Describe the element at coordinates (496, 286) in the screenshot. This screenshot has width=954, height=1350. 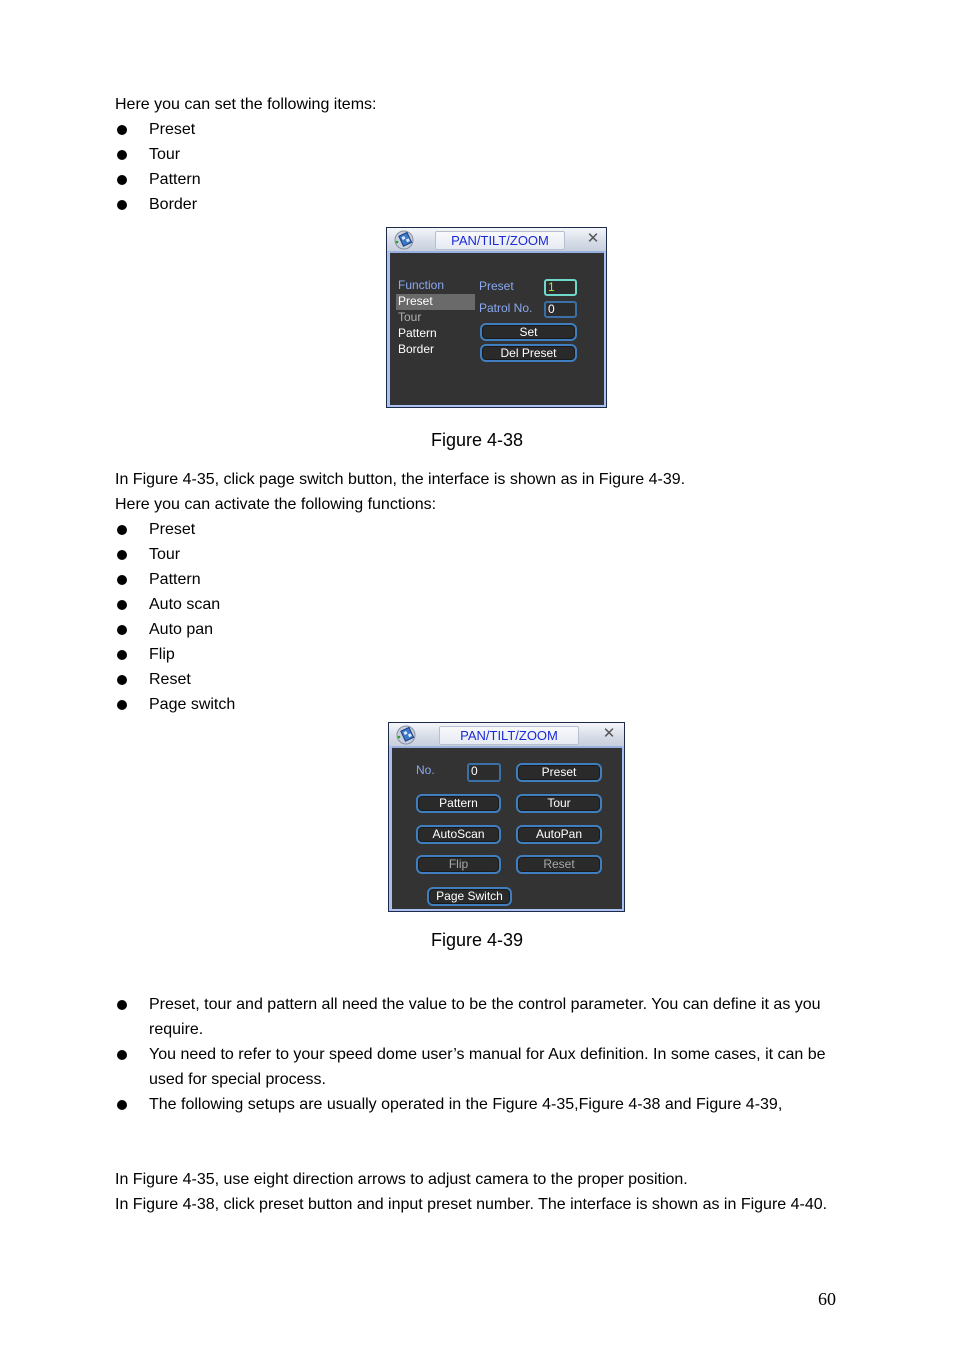
I see `preset-label: Preset` at that location.